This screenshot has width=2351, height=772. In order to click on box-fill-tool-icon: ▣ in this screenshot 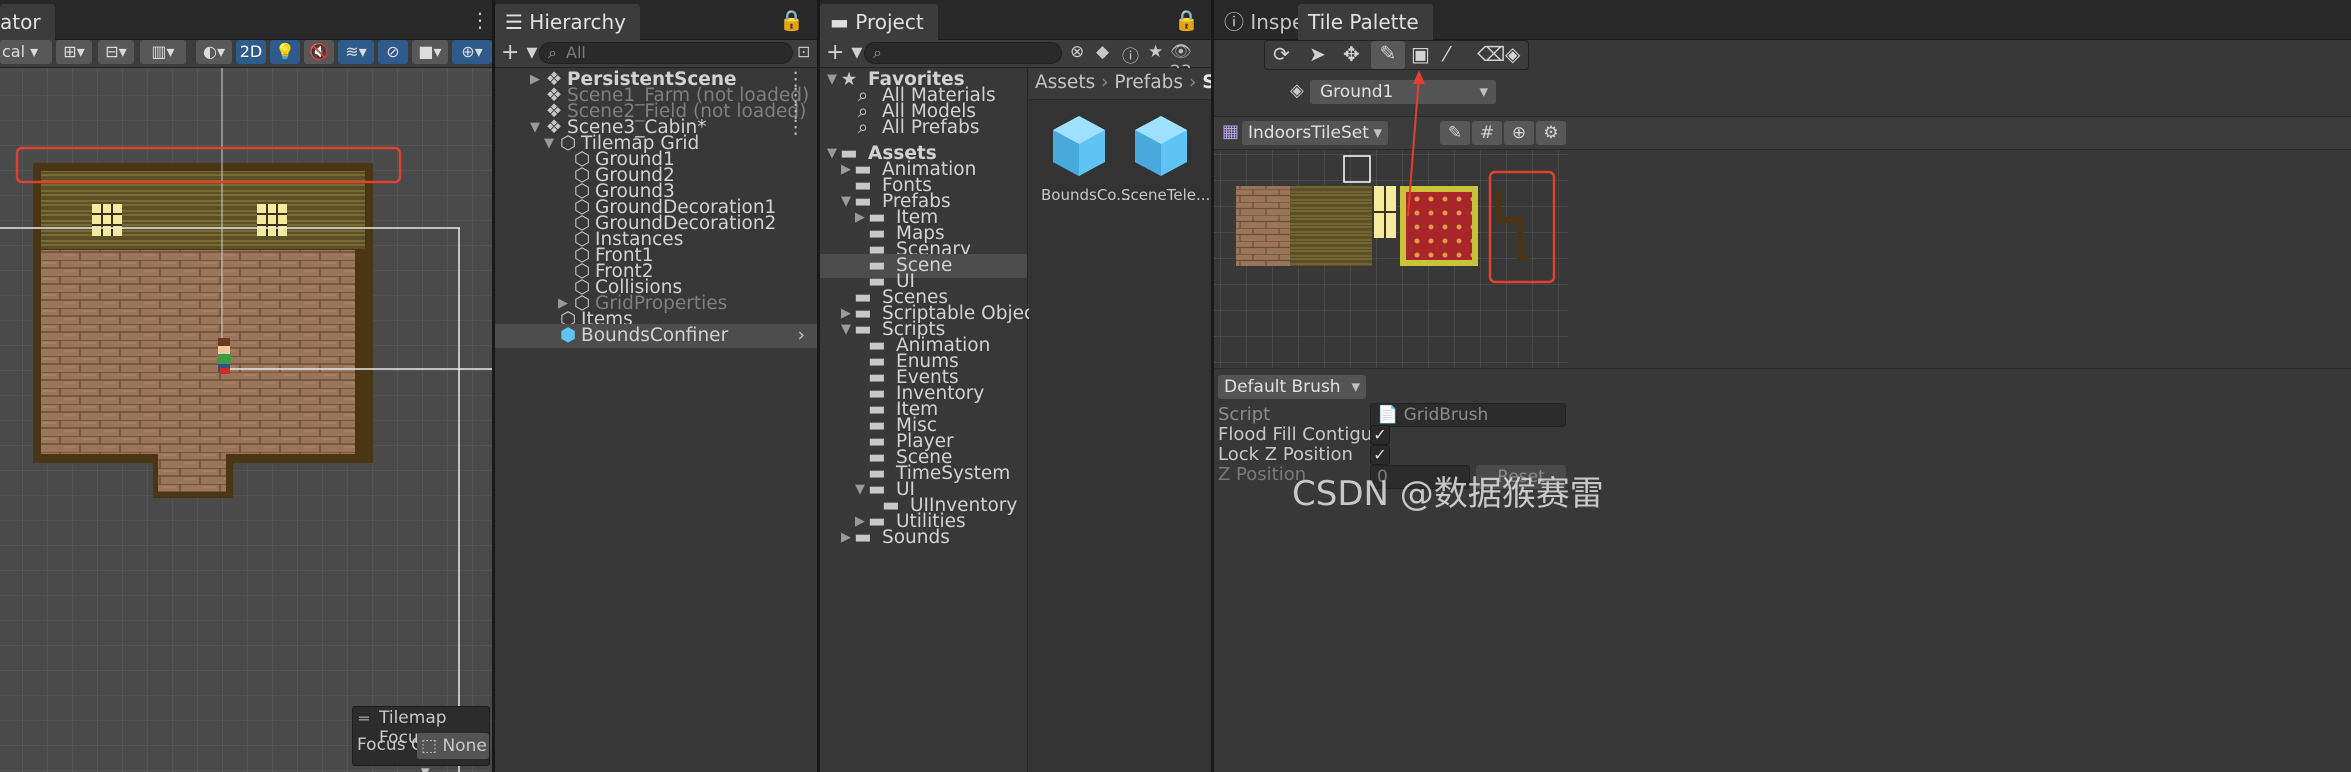, I will do `click(1420, 54)`.